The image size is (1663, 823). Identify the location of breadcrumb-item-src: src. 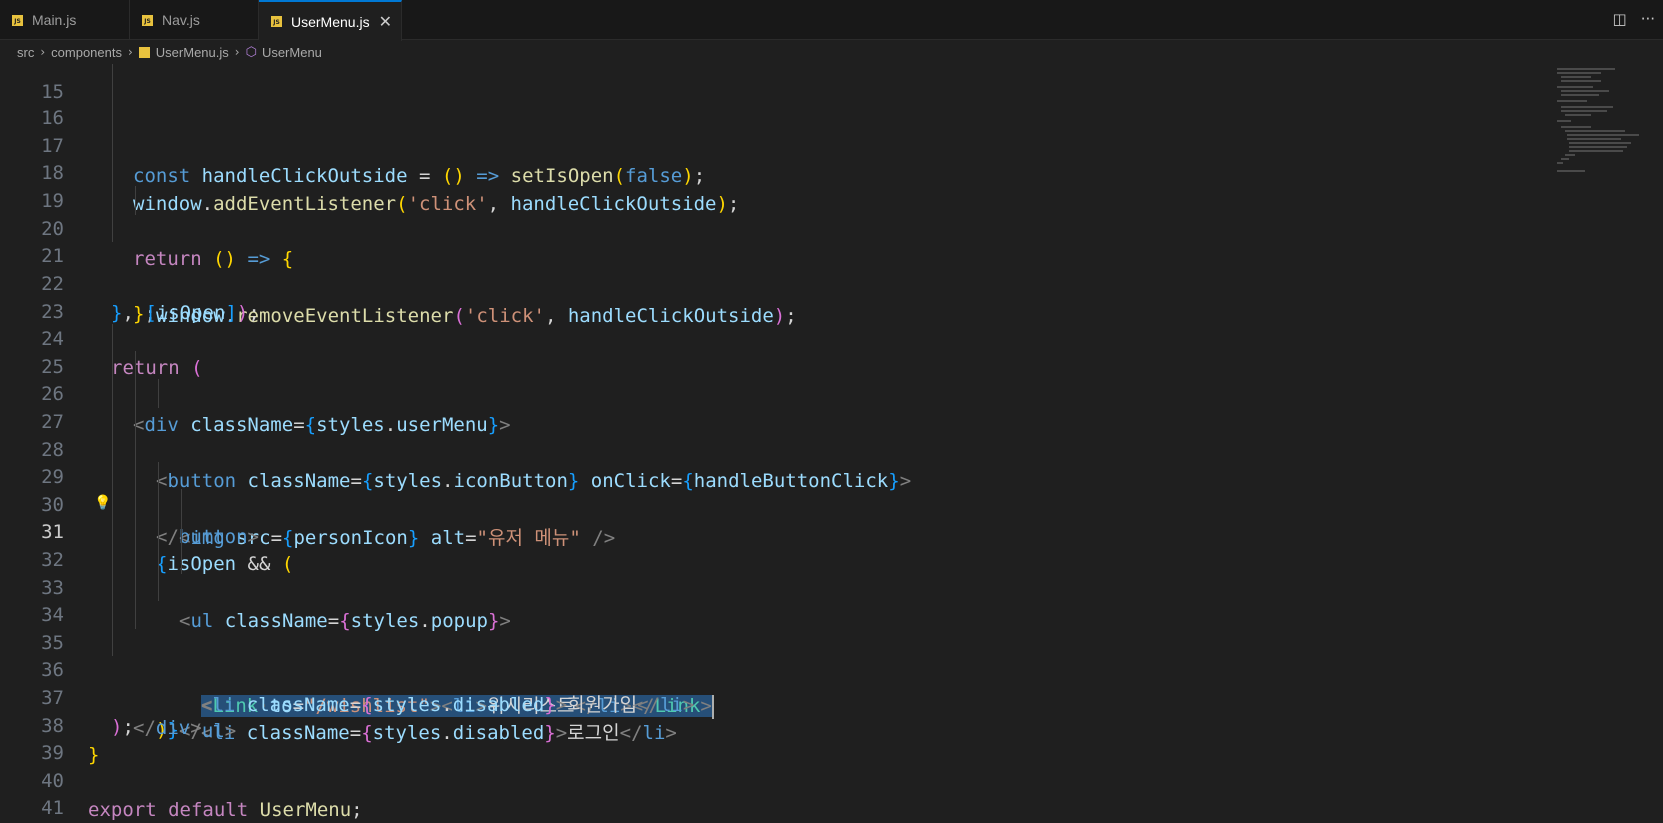
(25, 52).